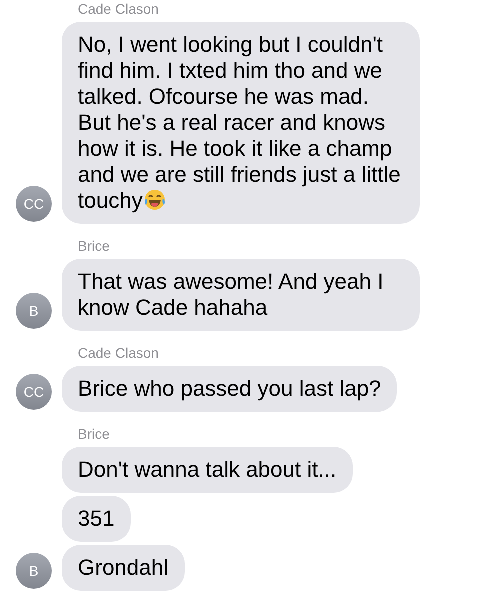 The height and width of the screenshot is (600, 497). Describe the element at coordinates (230, 389) in the screenshot. I see `message-bubble: Brice who passed you last lap?` at that location.